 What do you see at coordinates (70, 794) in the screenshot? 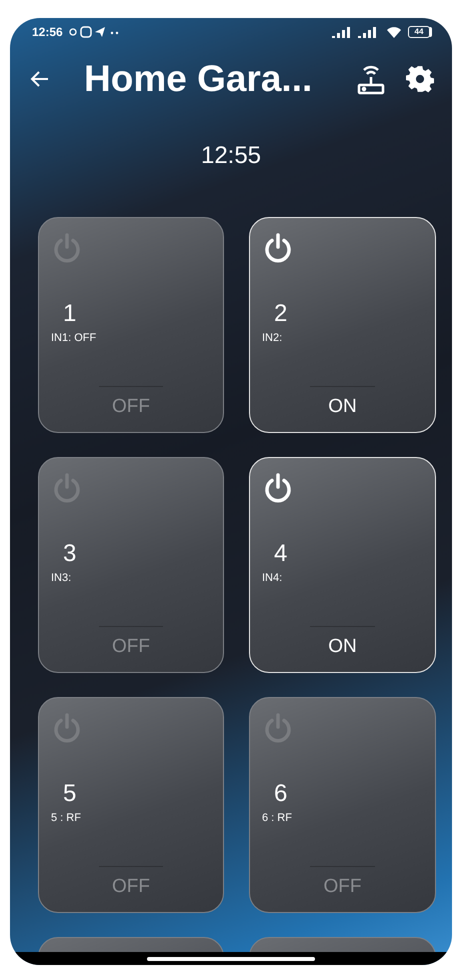
I see `relay-number: 5` at bounding box center [70, 794].